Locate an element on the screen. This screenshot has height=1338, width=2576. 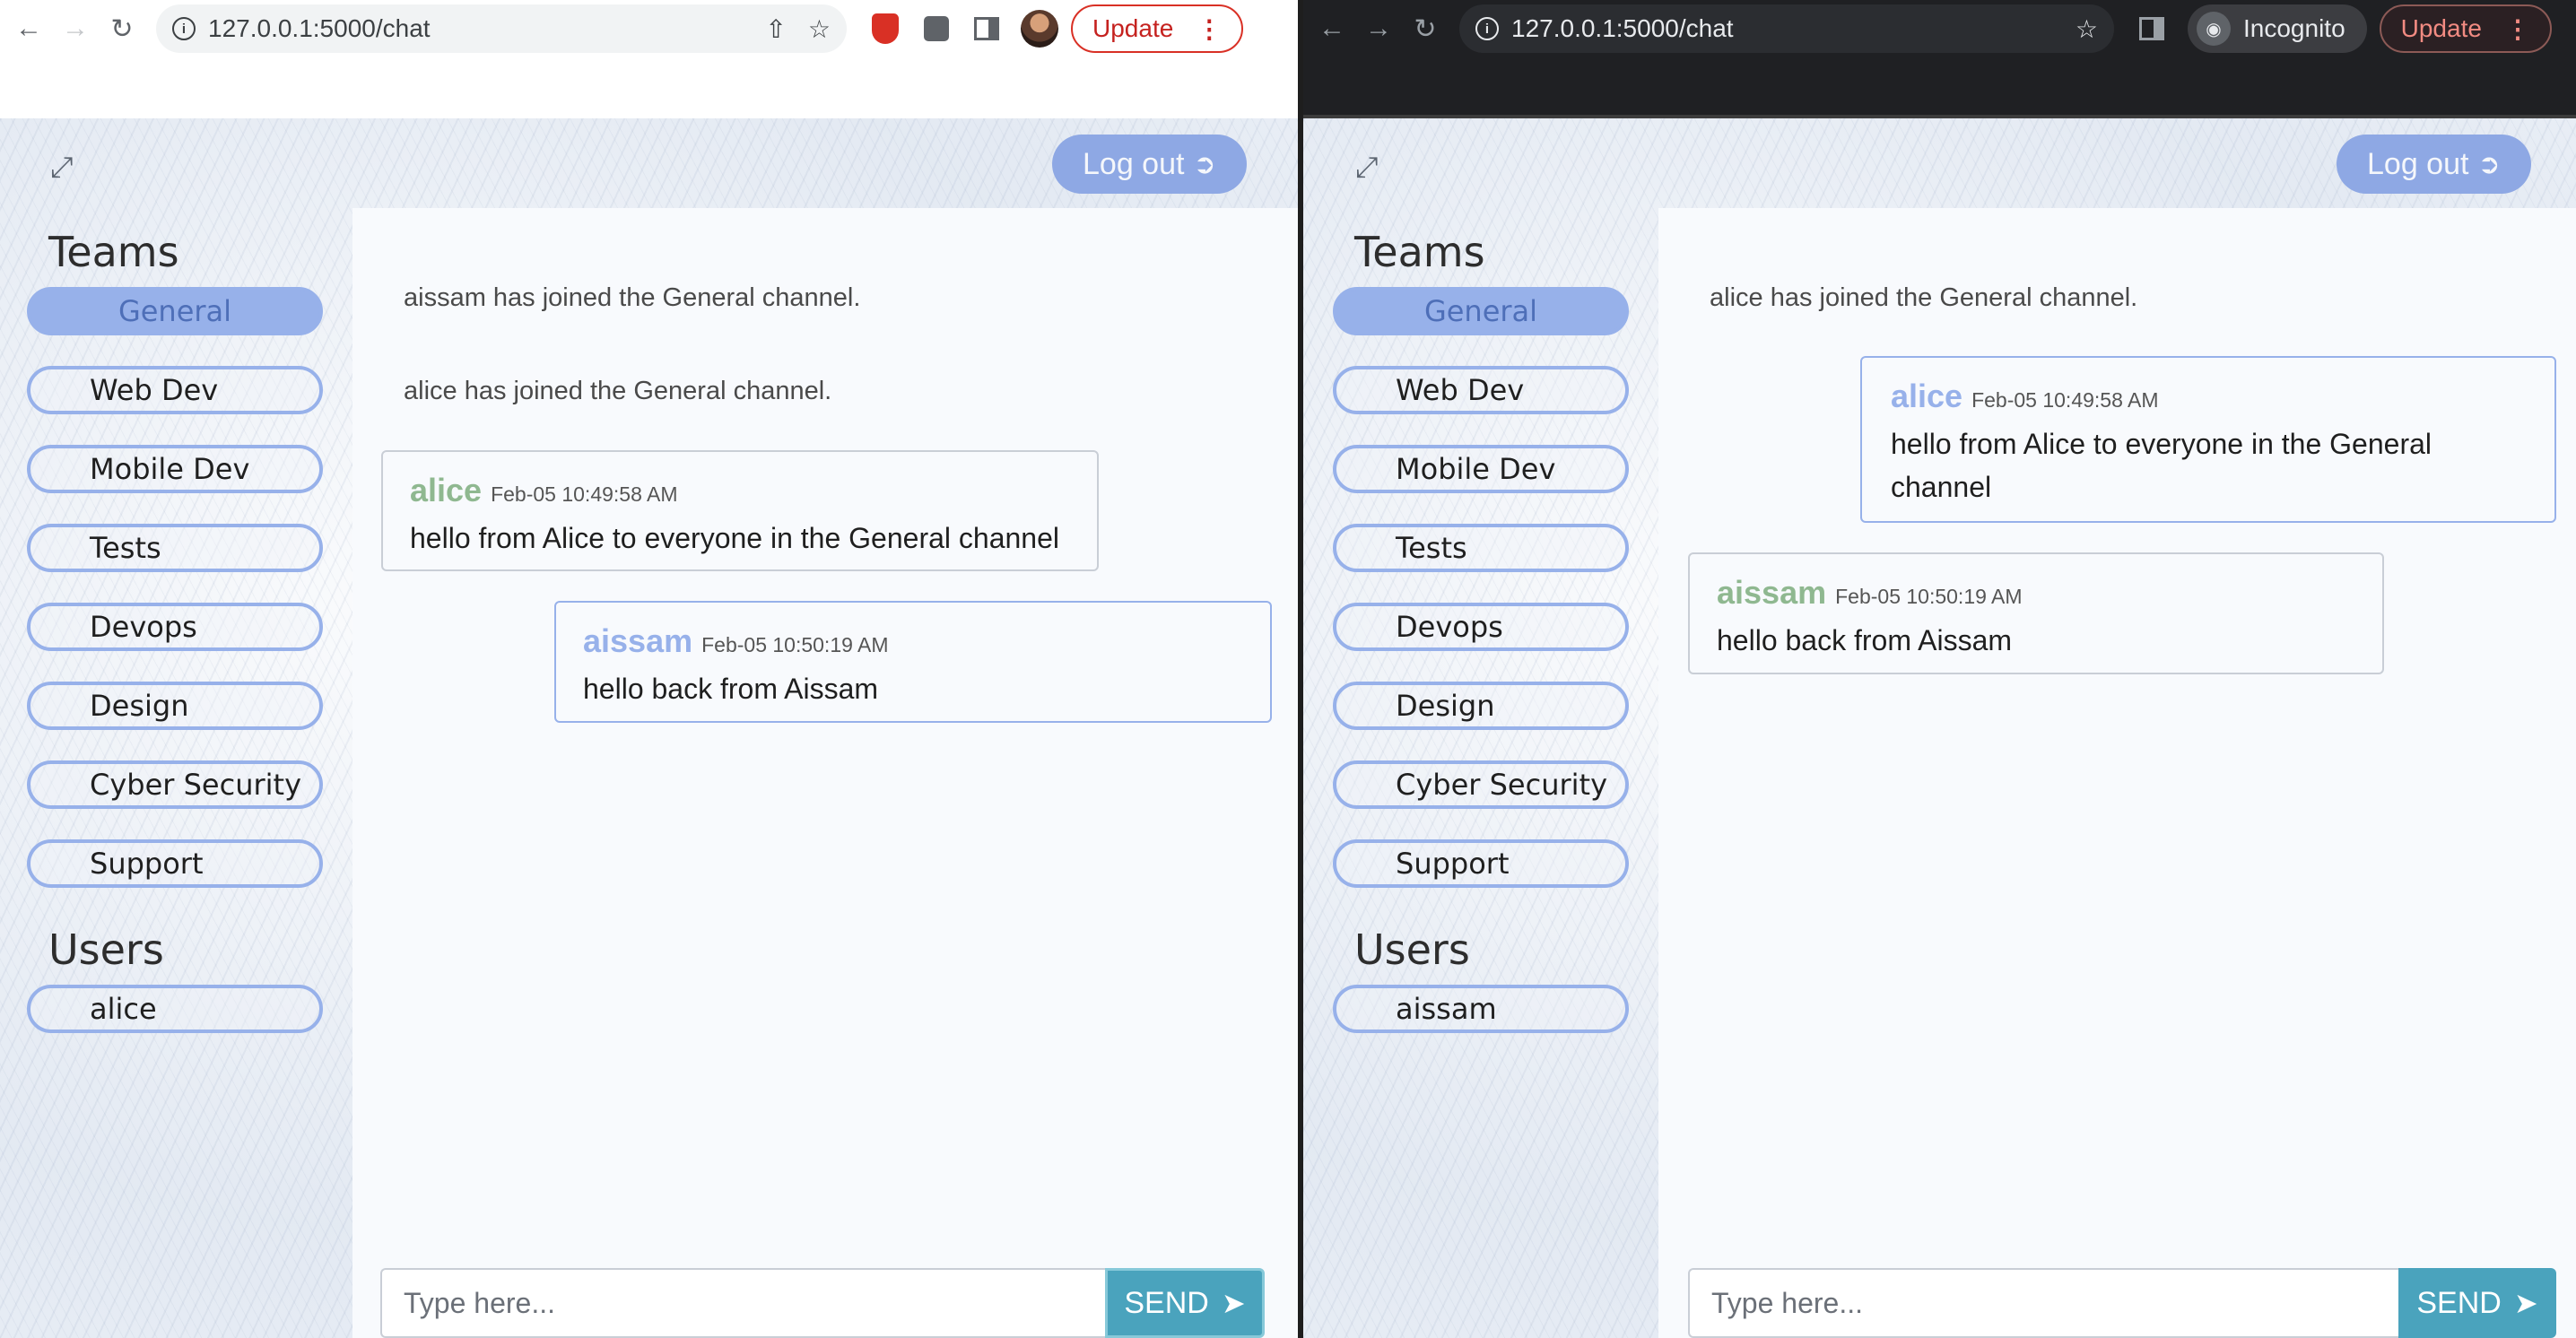
user-aissam: aissam is located at coordinates (1481, 1009).